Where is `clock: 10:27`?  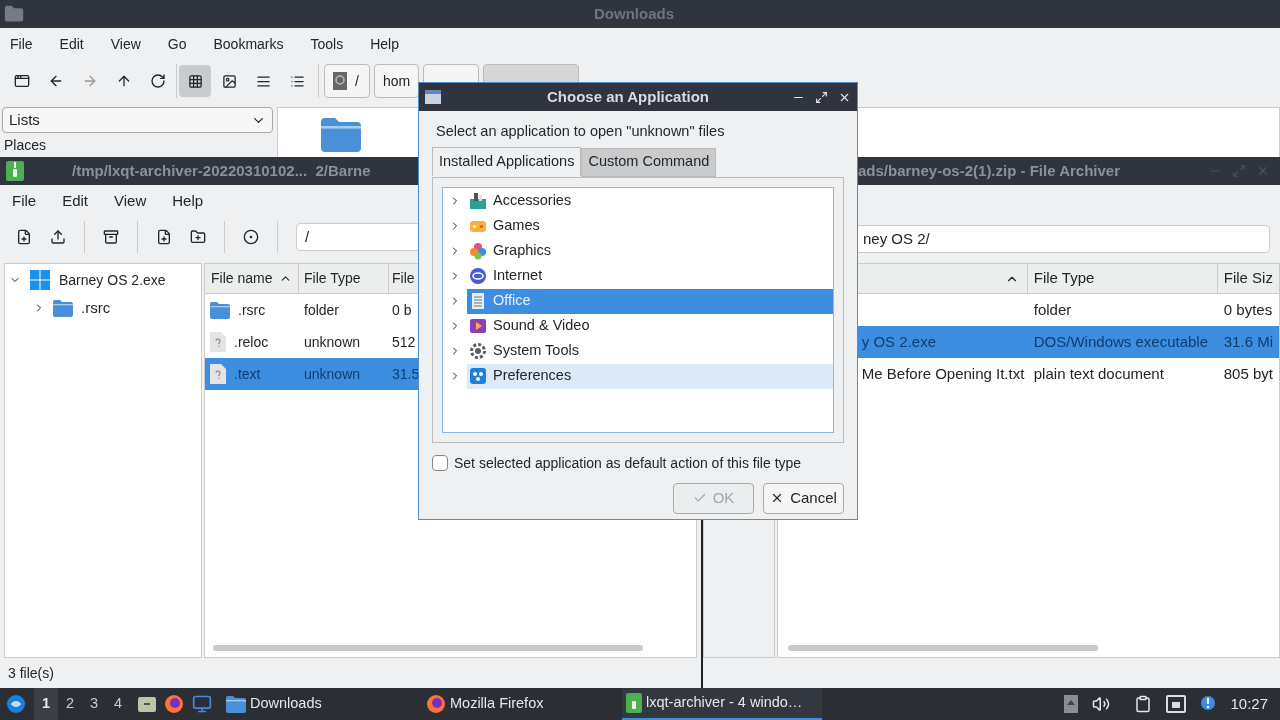 clock: 10:27 is located at coordinates (1249, 703).